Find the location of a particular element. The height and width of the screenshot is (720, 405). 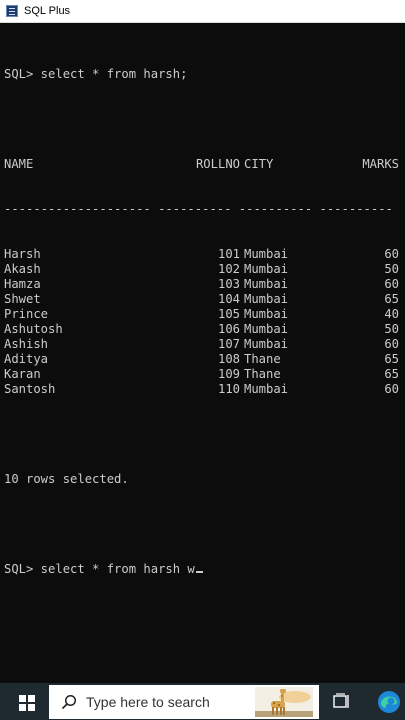

taskbar: Type here to search is located at coordinates (202, 701).